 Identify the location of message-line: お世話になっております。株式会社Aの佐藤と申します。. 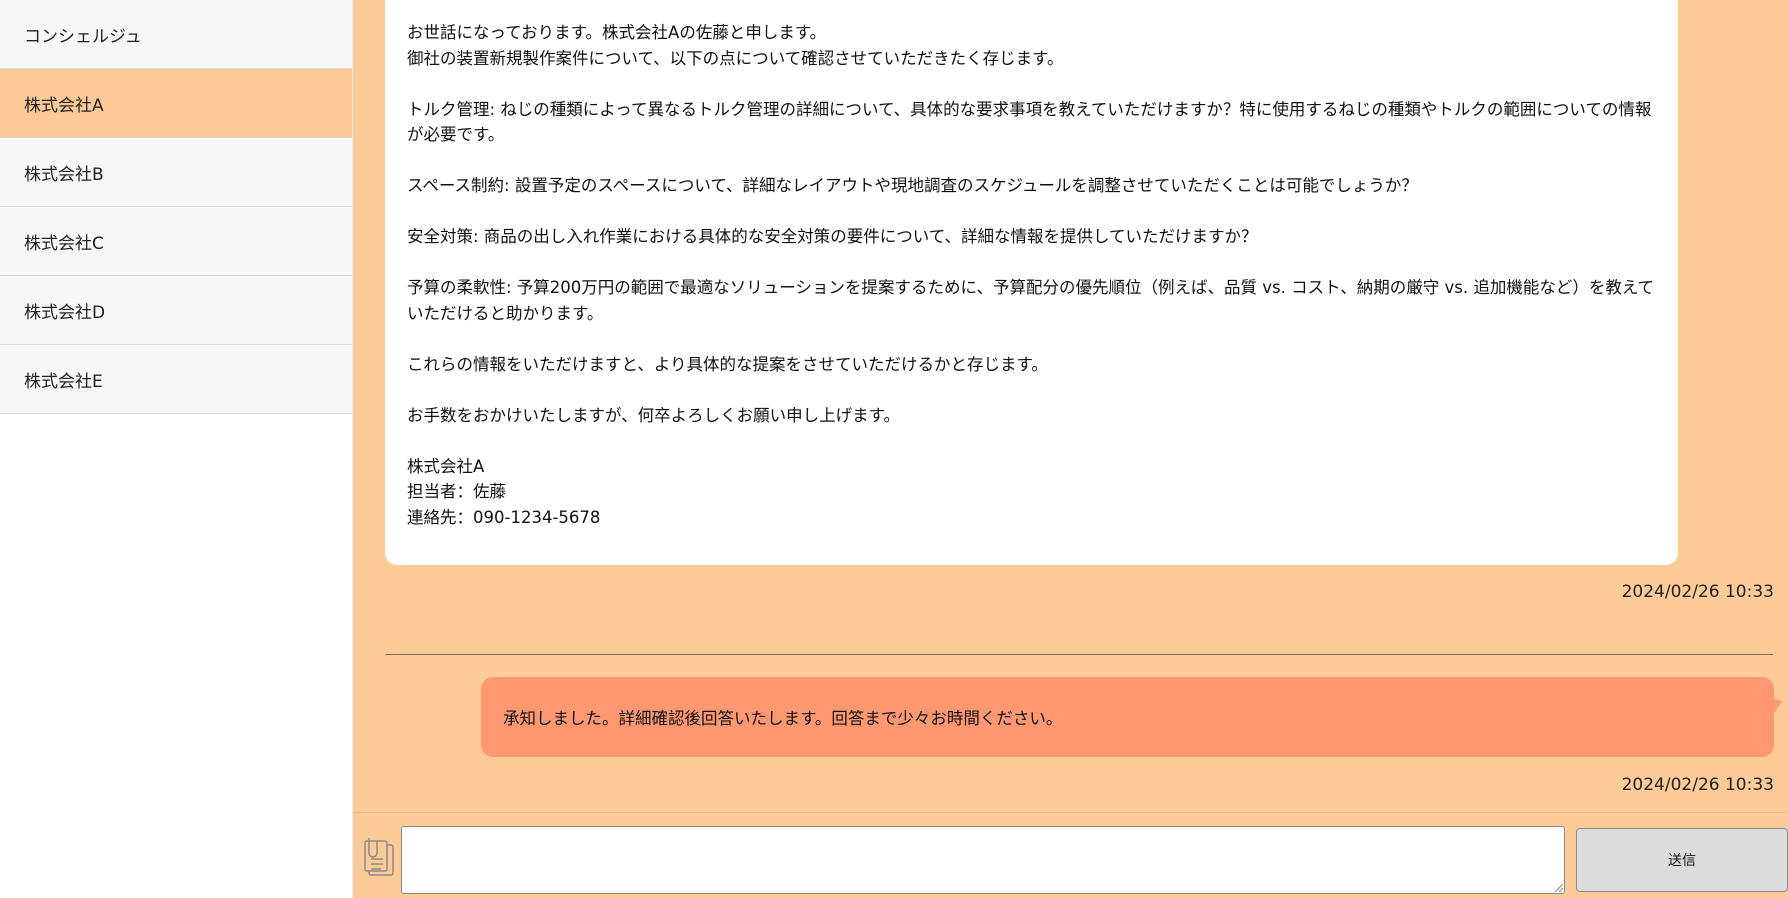
(617, 32).